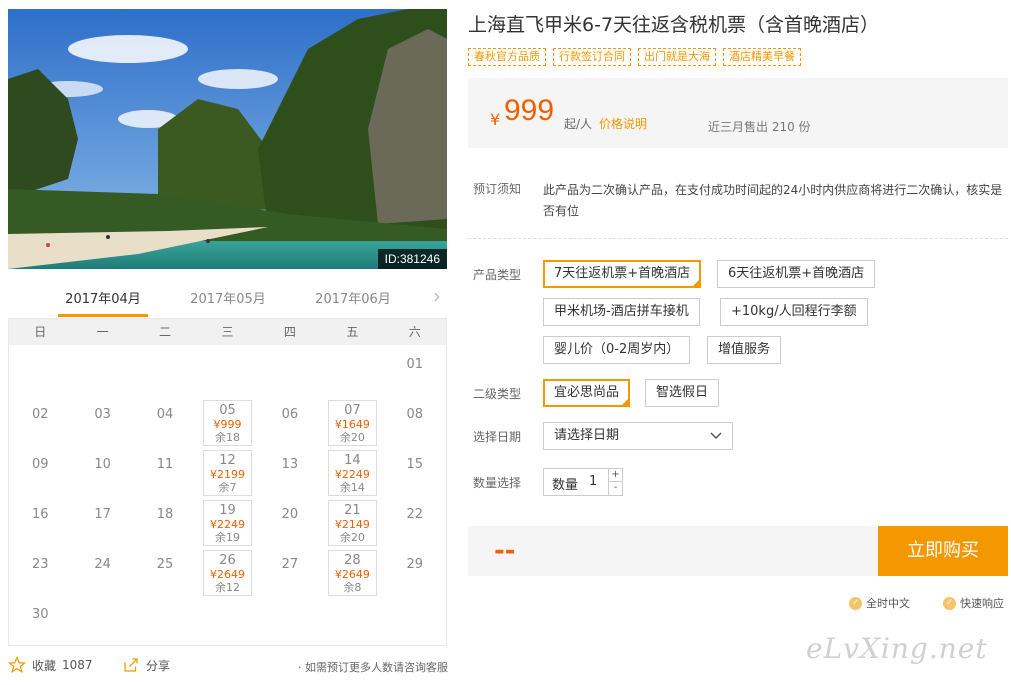 This screenshot has height=685, width=1011. What do you see at coordinates (102, 514) in the screenshot?
I see `day-number: 17` at bounding box center [102, 514].